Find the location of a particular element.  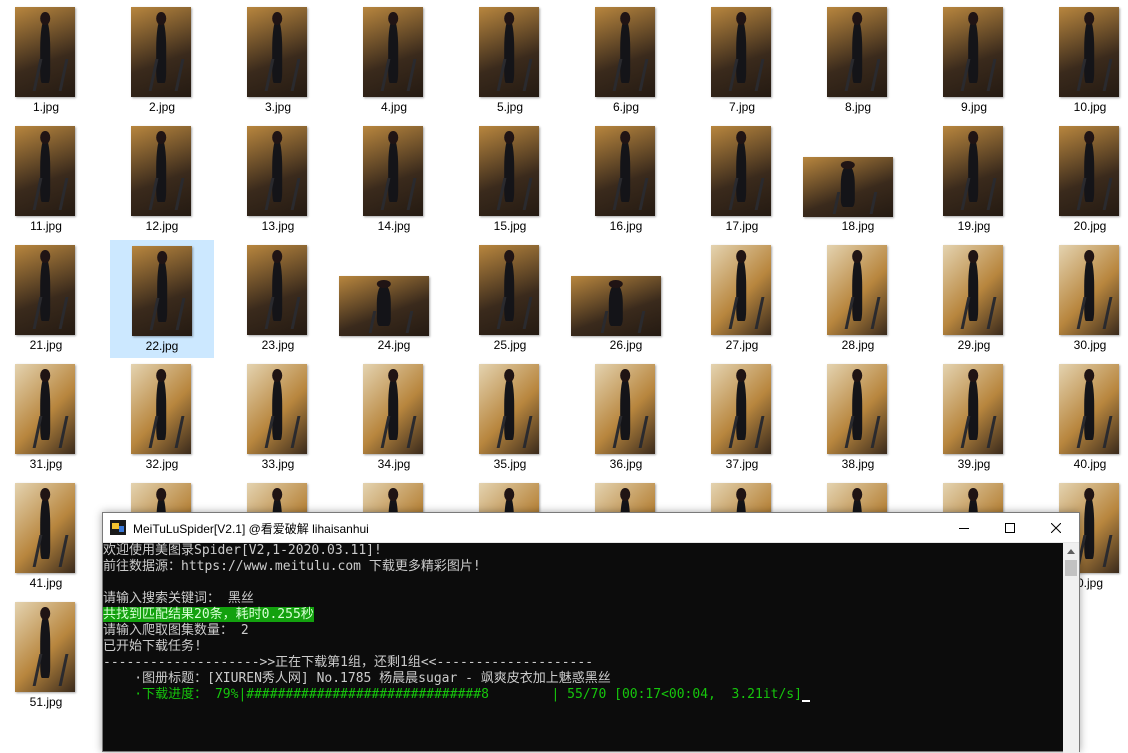

file-item: 17.jpg is located at coordinates (742, 180).